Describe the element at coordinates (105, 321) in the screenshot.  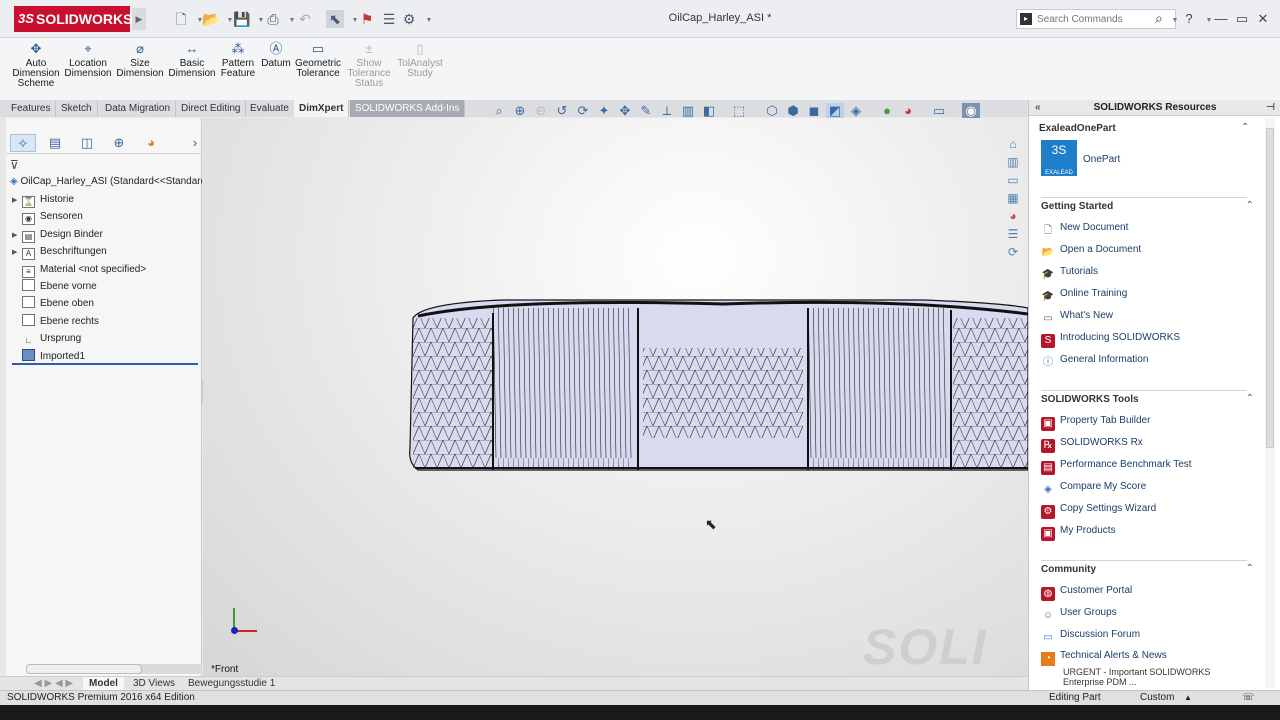
I see `tree-node-ebene-rechts: Ebene rechts` at that location.